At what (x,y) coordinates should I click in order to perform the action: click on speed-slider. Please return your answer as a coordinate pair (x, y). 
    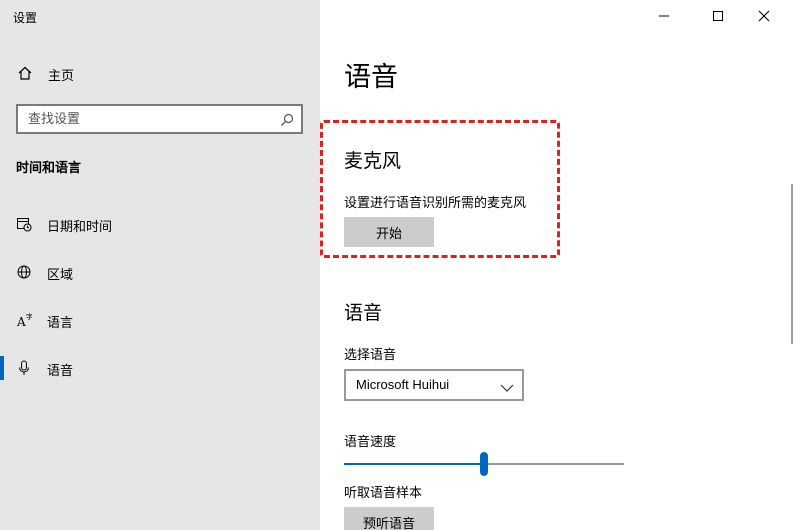
    Looking at the image, I should click on (484, 464).